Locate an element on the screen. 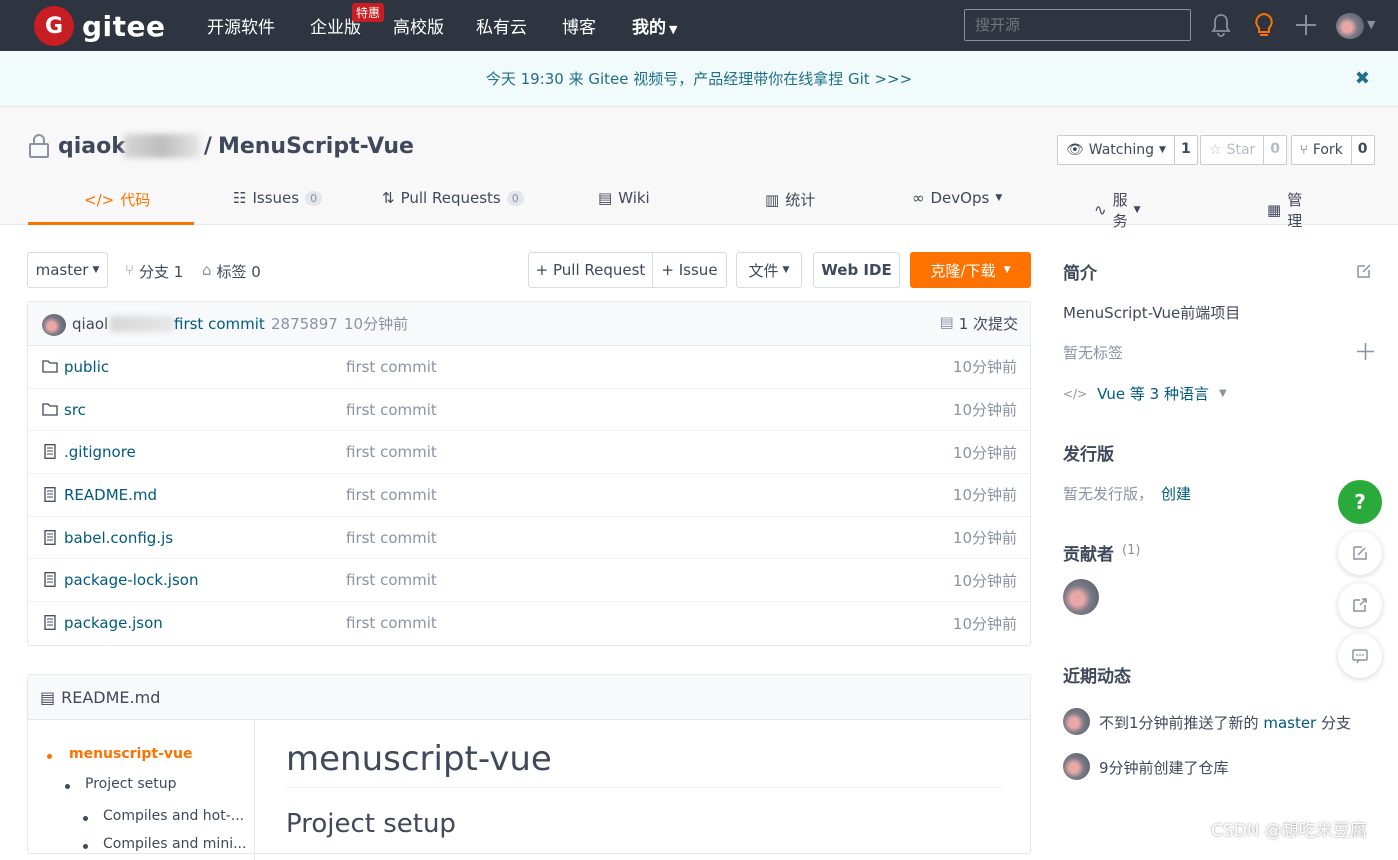 The image size is (1398, 860). tab-pull-requests: ⇅ Pull Requests 0 is located at coordinates (453, 198).